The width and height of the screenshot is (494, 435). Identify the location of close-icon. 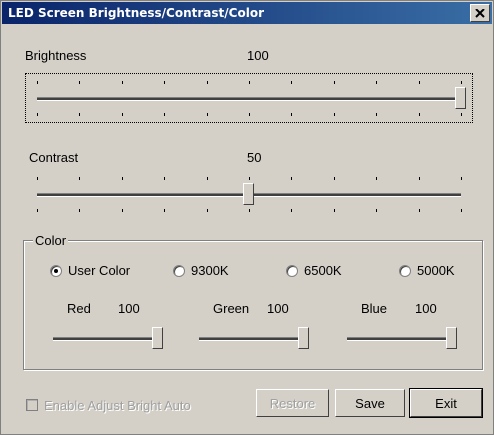
(480, 13).